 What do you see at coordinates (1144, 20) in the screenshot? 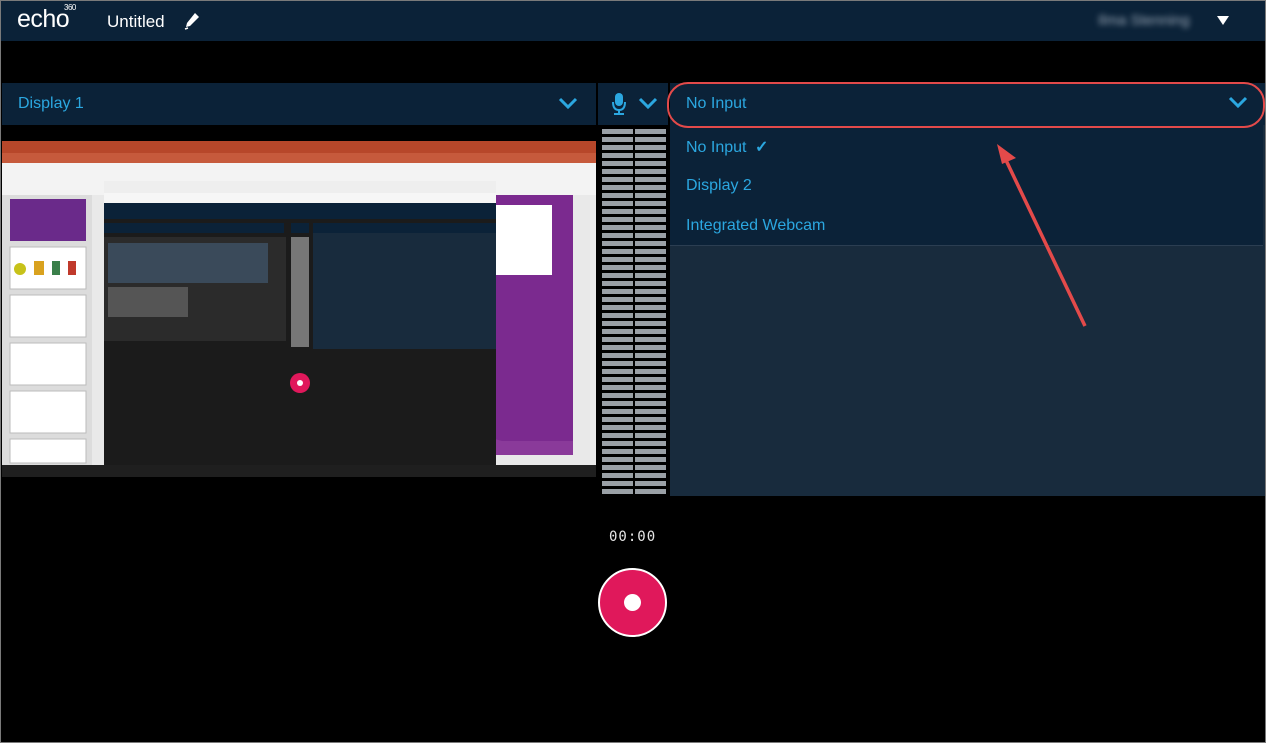
I see `user-name: Ilma Stenning` at bounding box center [1144, 20].